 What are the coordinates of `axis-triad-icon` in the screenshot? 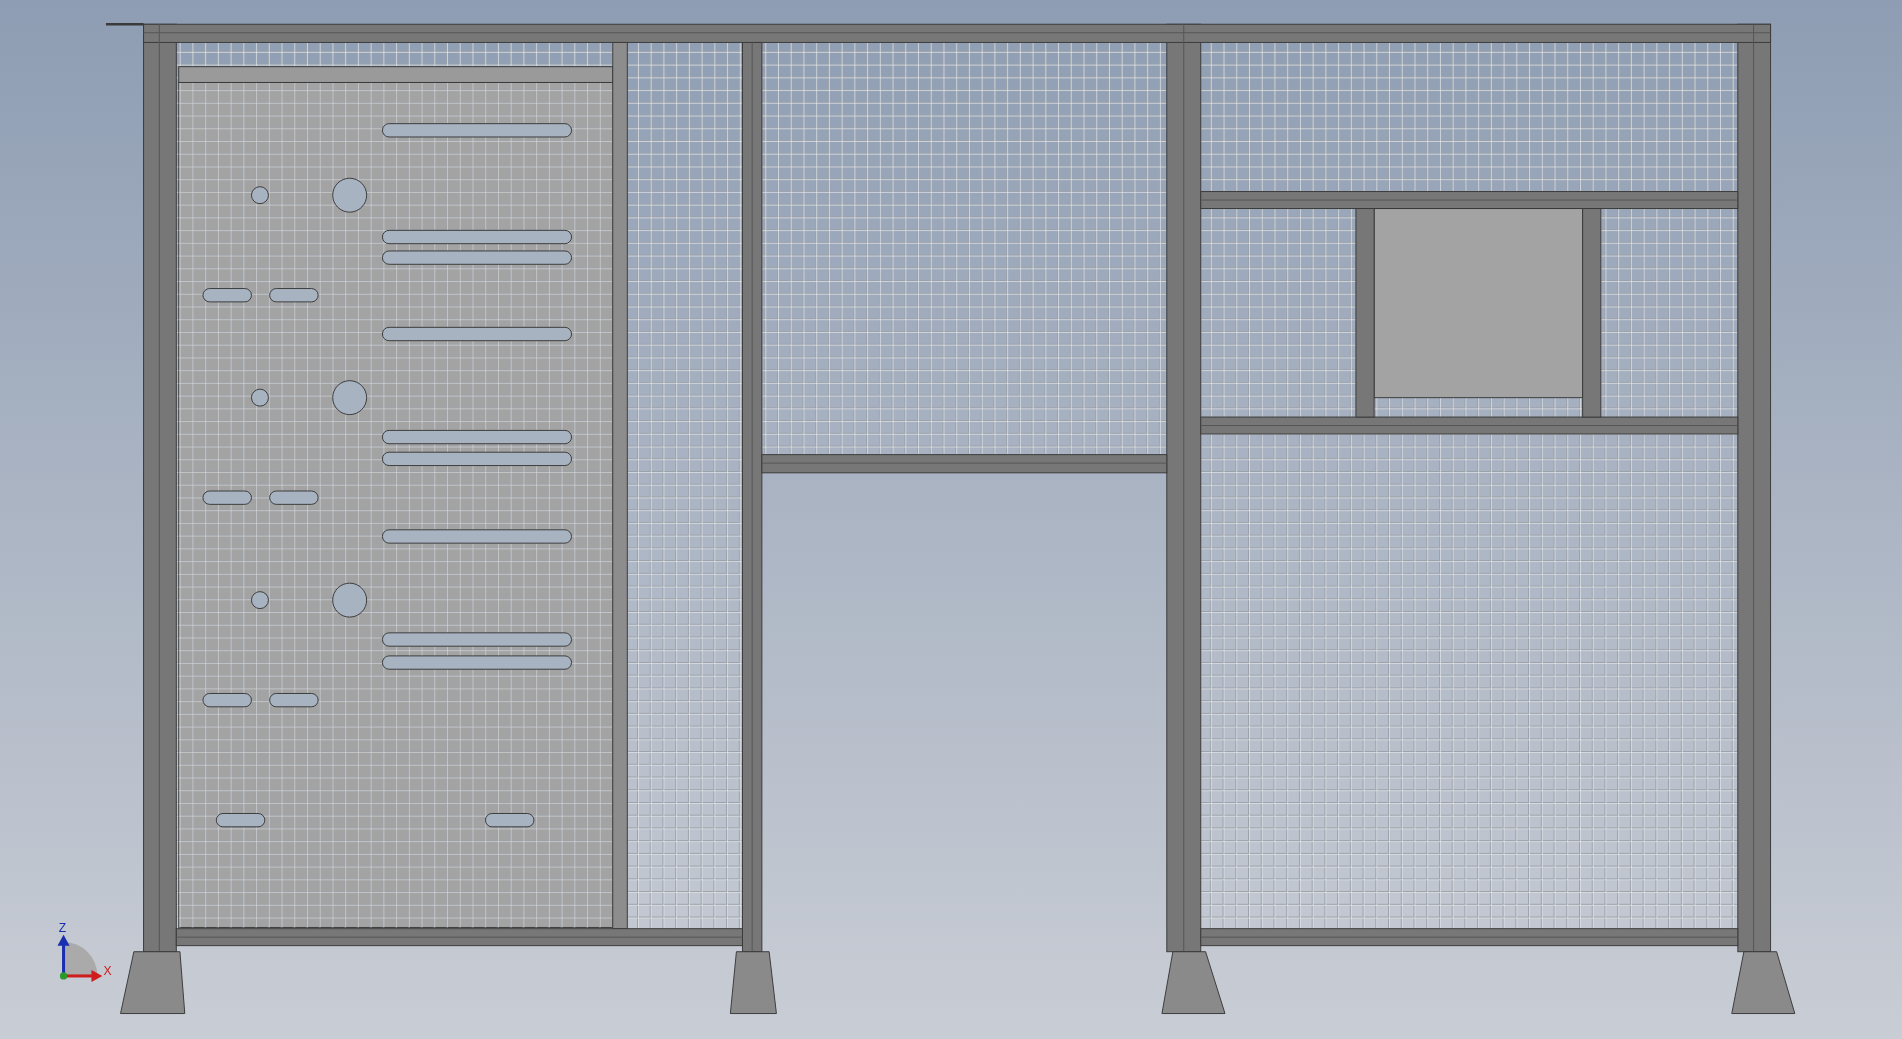 It's located at (80, 958).